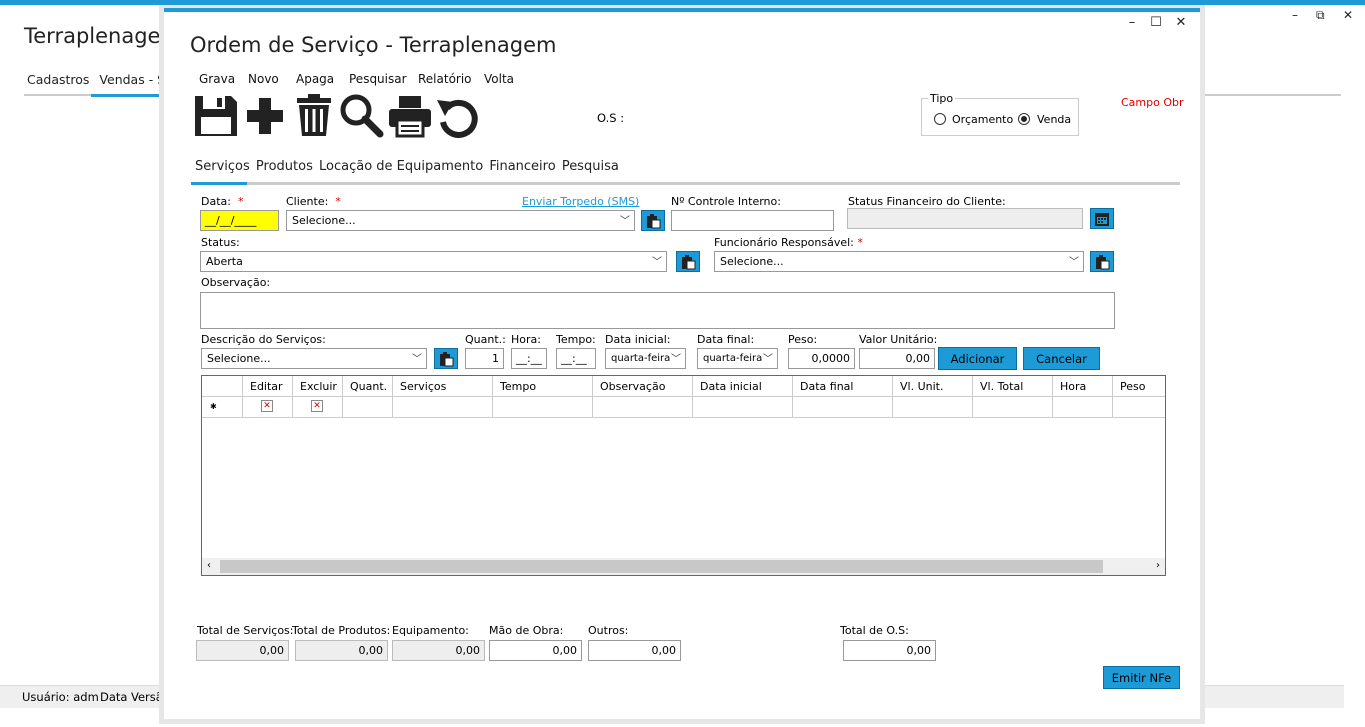 The image size is (1365, 727). Describe the element at coordinates (1013, 386) in the screenshot. I see `grid-header-vl-total: Vl. Total` at that location.